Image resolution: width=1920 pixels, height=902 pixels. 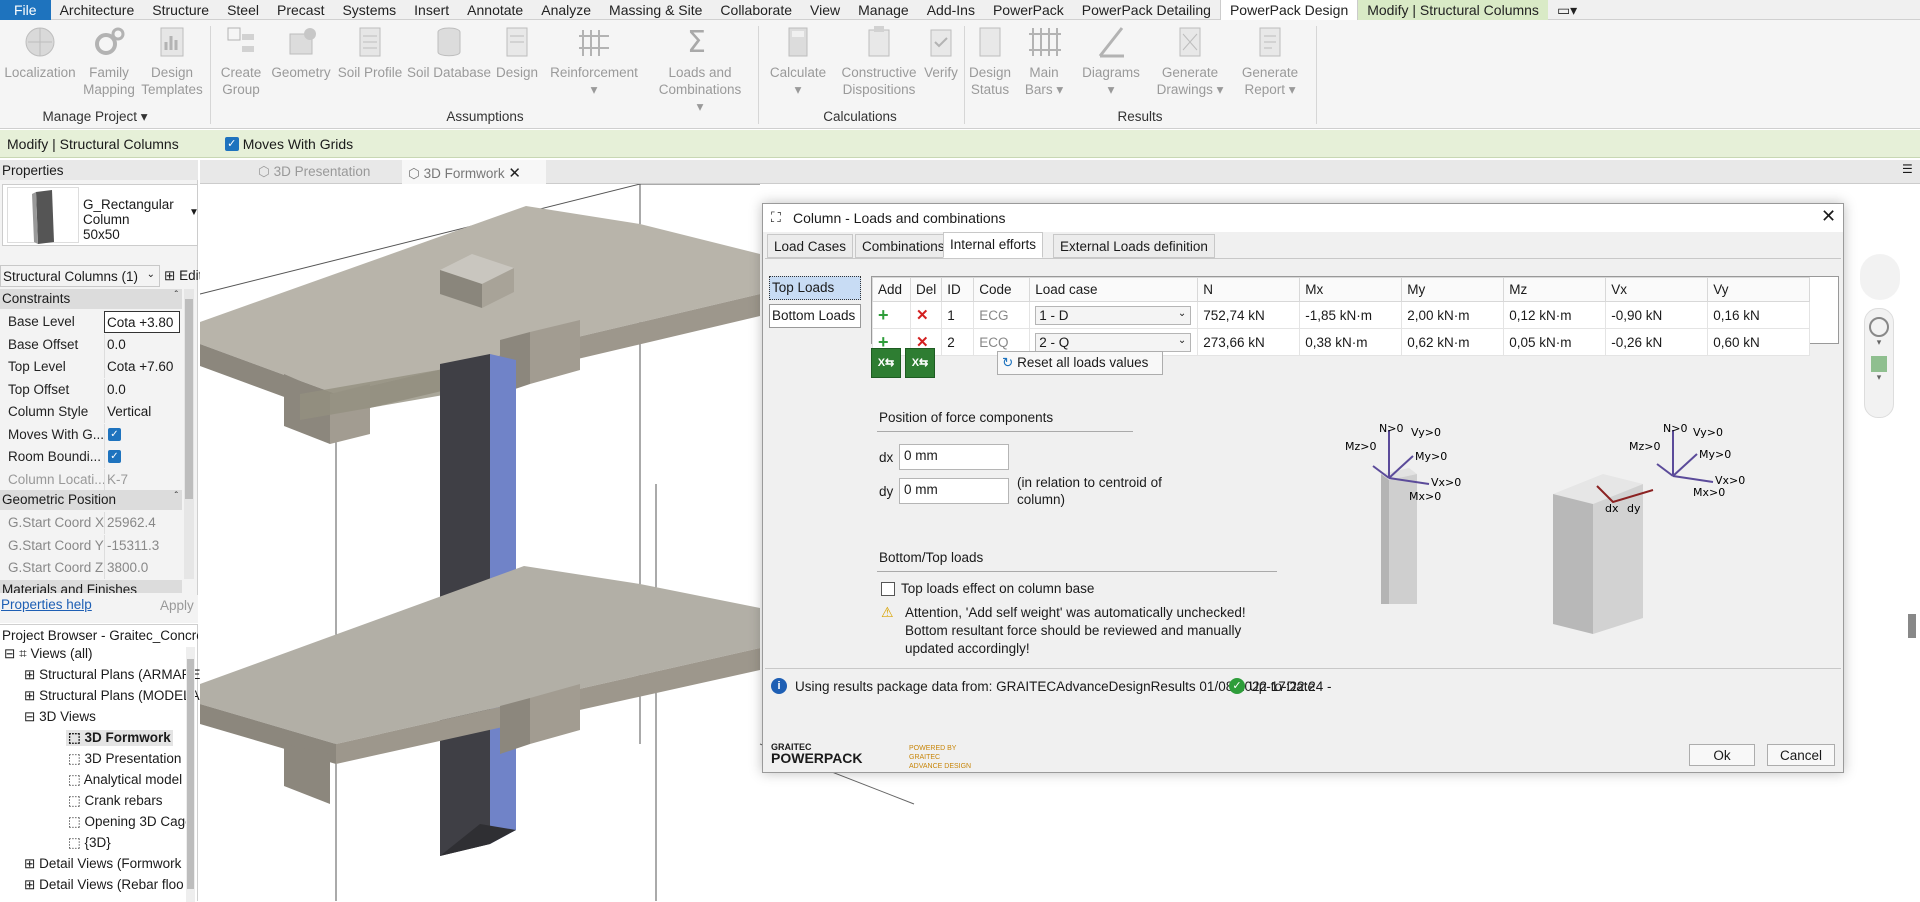 I want to click on tree-structural-armare: ⊞ Structural Plans (ARMARE), so click(x=114, y=675).